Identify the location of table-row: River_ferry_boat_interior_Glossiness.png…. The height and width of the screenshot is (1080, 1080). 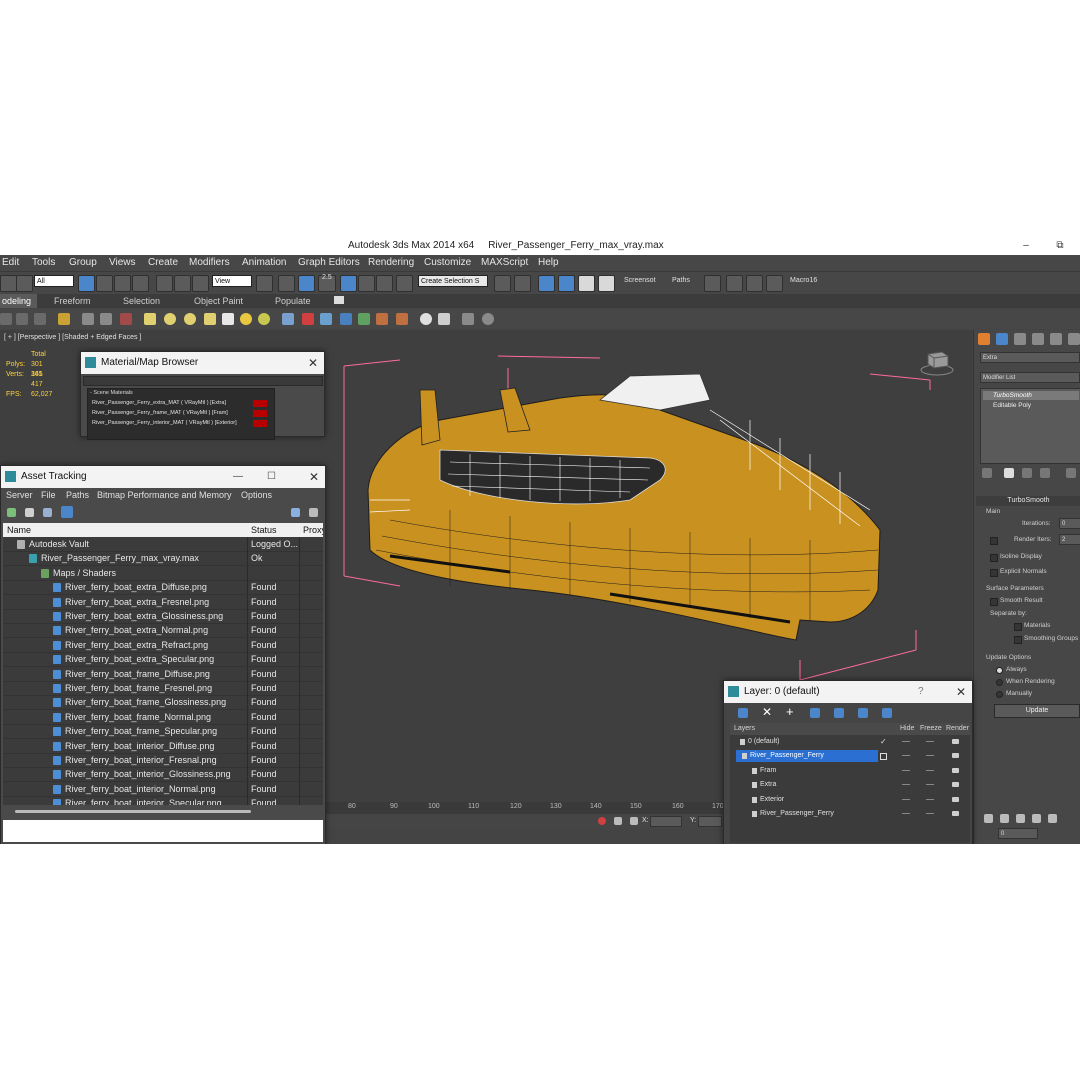
(163, 775).